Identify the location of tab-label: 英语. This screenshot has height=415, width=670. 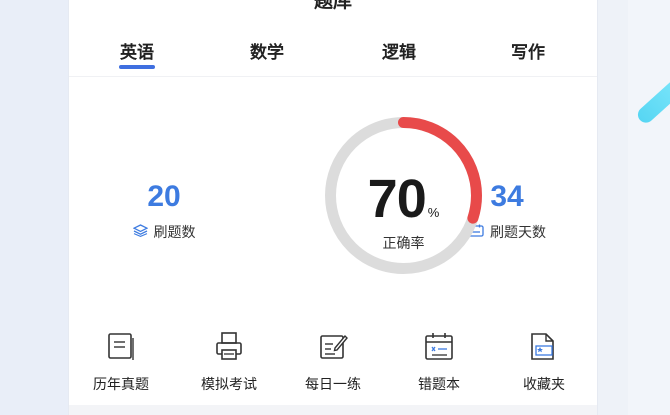
(137, 53).